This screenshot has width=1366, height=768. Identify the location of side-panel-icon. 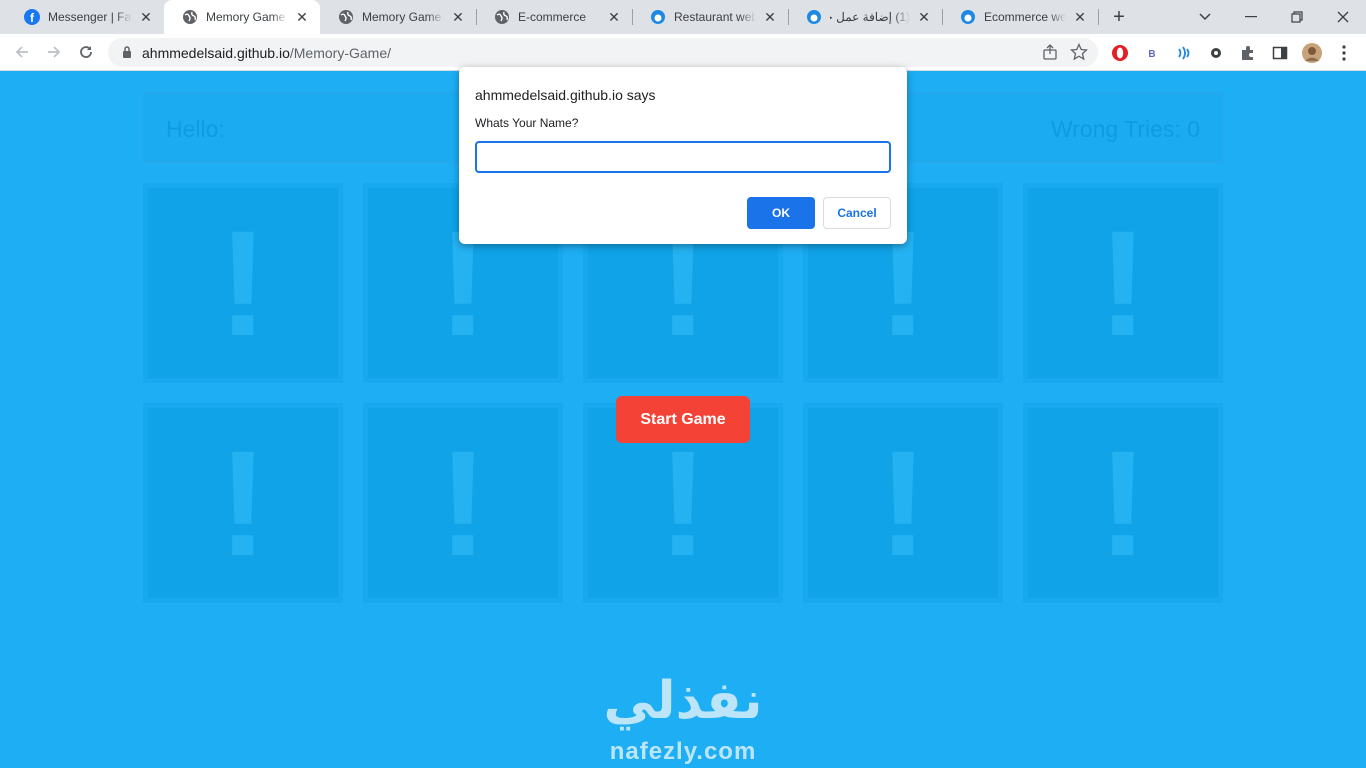
(1280, 53).